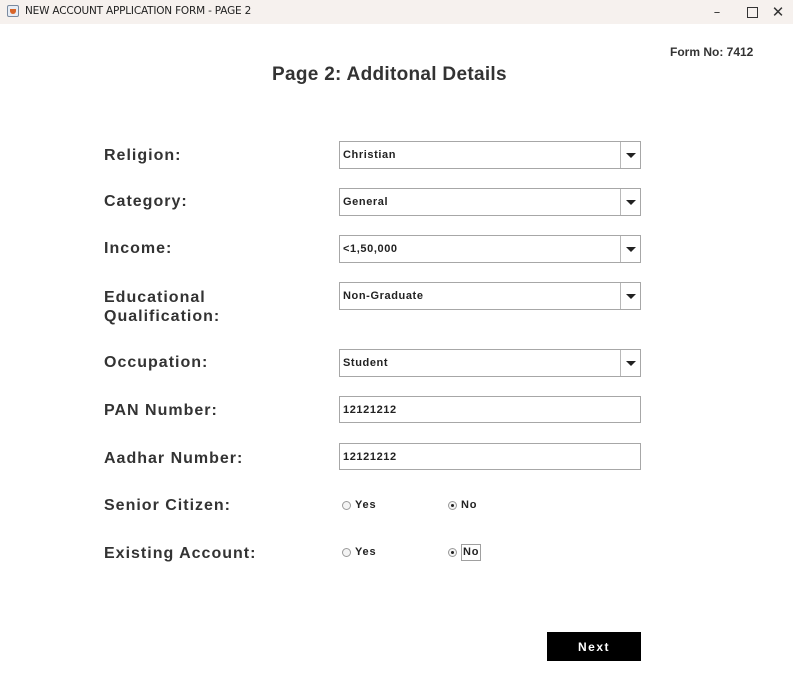 The width and height of the screenshot is (793, 695). Describe the element at coordinates (471, 552) in the screenshot. I see `existing-account-no-label: No` at that location.